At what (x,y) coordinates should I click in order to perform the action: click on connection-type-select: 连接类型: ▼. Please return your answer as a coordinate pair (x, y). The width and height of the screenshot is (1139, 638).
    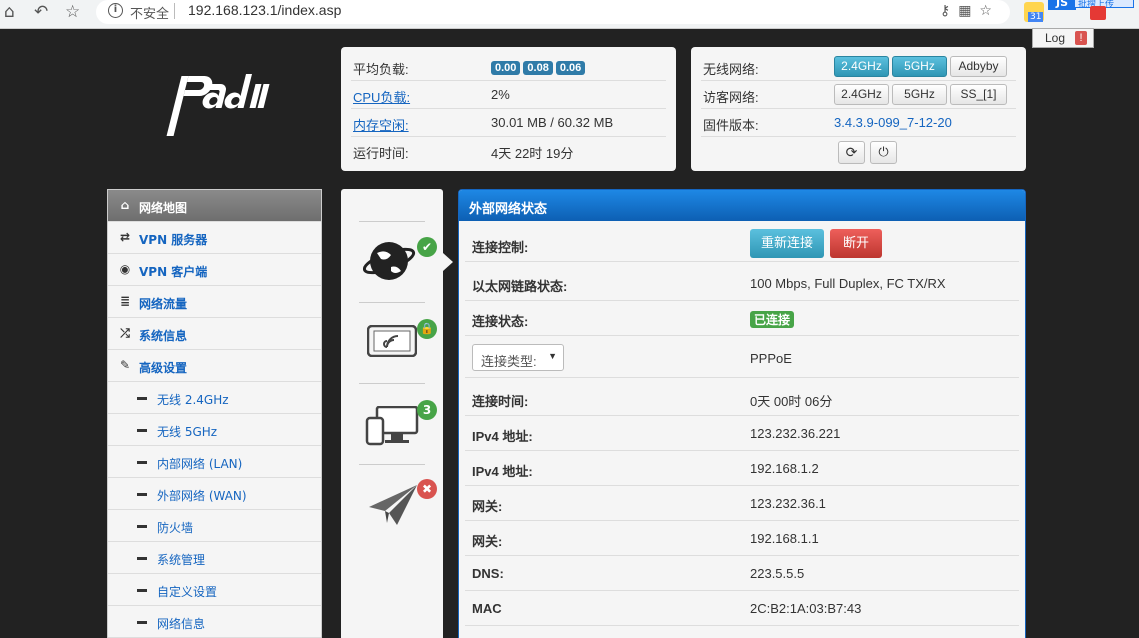
    Looking at the image, I should click on (518, 357).